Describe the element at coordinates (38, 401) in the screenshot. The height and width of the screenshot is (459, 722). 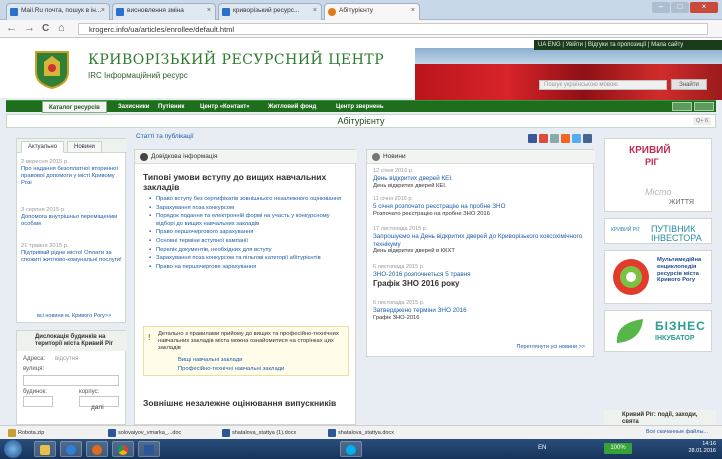
I see `house-field` at that location.